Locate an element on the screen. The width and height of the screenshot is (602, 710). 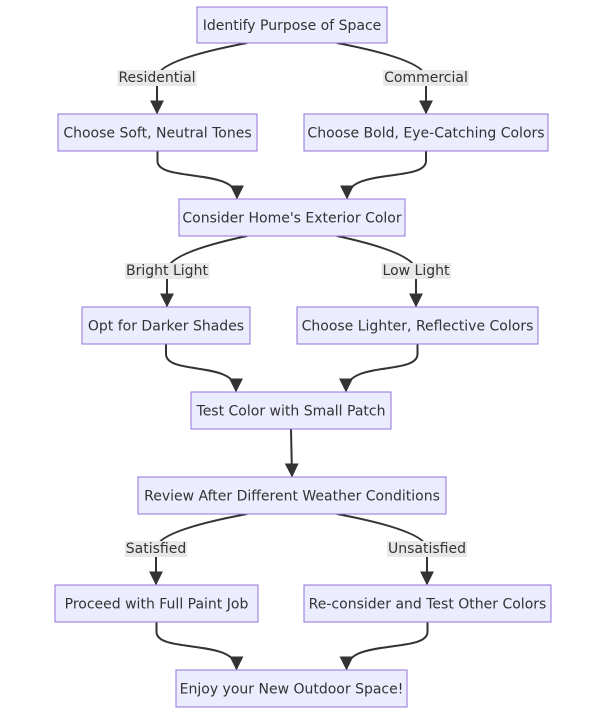
edge-label-text: Low Light is located at coordinates (416, 271).